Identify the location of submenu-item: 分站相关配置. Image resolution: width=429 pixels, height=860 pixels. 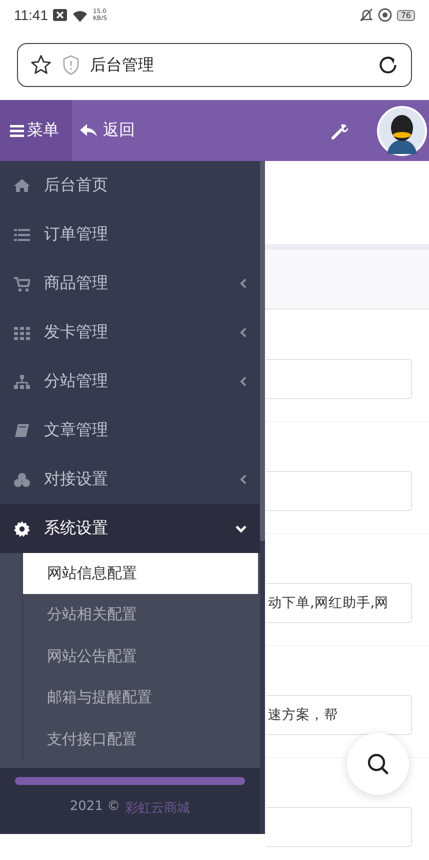
(140, 615).